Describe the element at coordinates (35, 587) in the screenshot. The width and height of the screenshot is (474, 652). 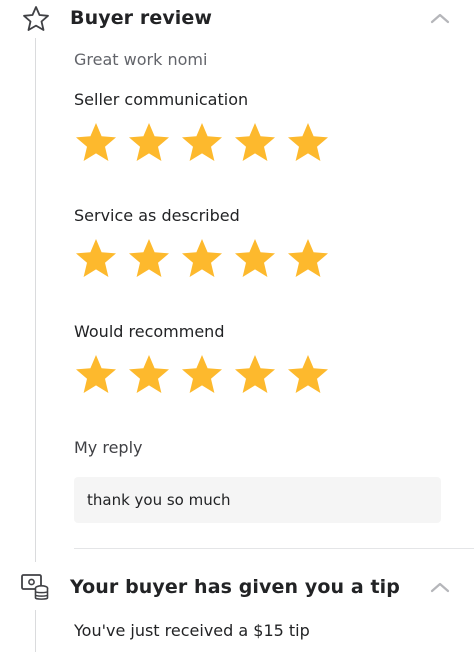
I see `money-tip-icon` at that location.